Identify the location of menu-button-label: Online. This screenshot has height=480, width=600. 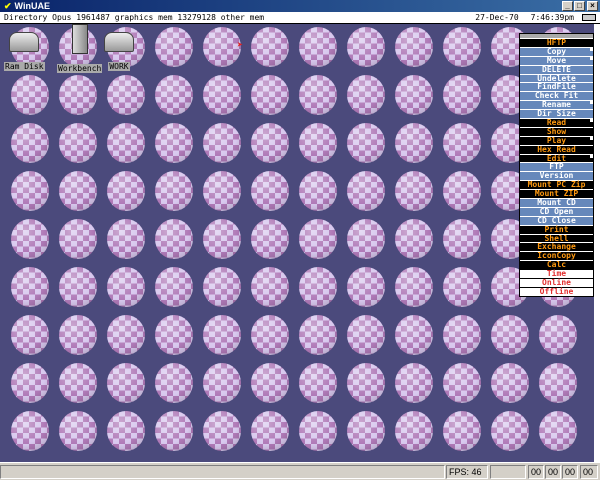
(556, 283).